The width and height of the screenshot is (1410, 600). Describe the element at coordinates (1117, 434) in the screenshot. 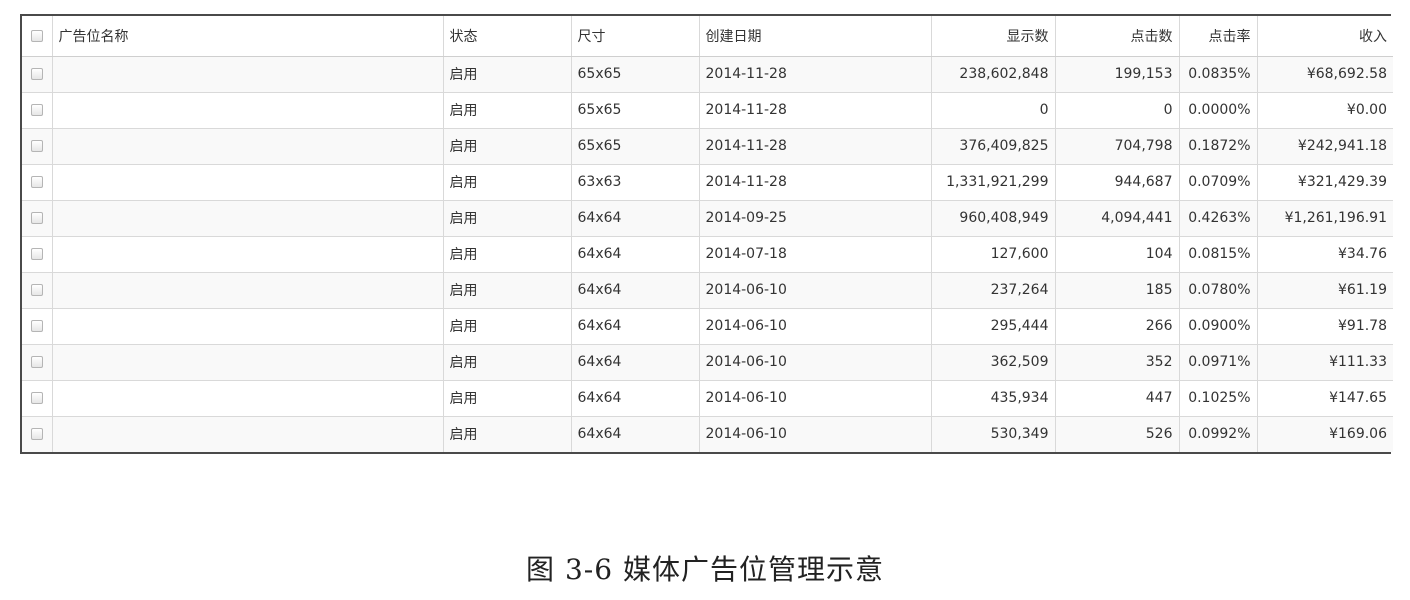

I see `cell-clicks: 526` at that location.